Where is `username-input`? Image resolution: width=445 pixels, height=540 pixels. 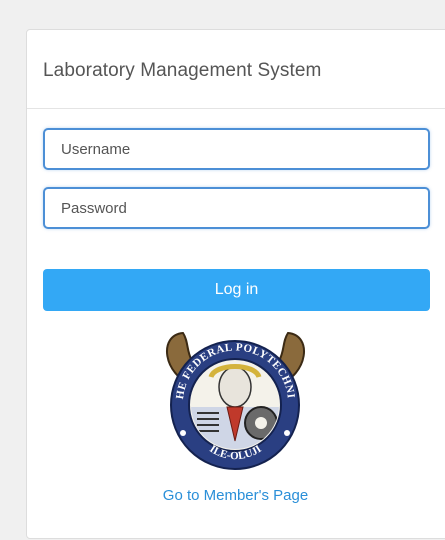
username-input is located at coordinates (236, 149).